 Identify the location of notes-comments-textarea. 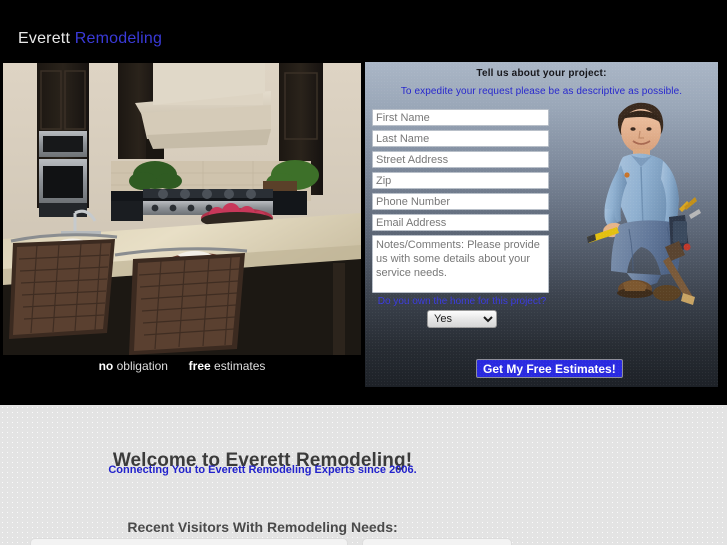
(460, 264).